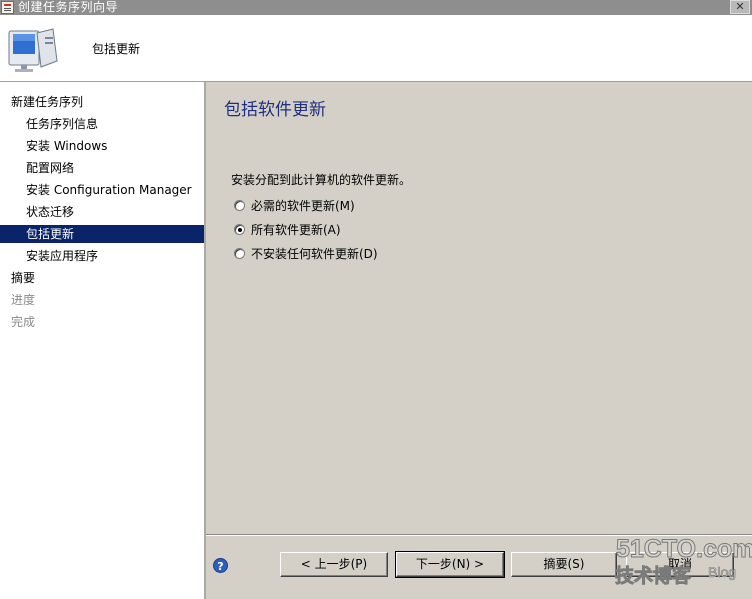 This screenshot has height=599, width=752. I want to click on option-required-updates: 必需的软件更新(M), so click(294, 206).